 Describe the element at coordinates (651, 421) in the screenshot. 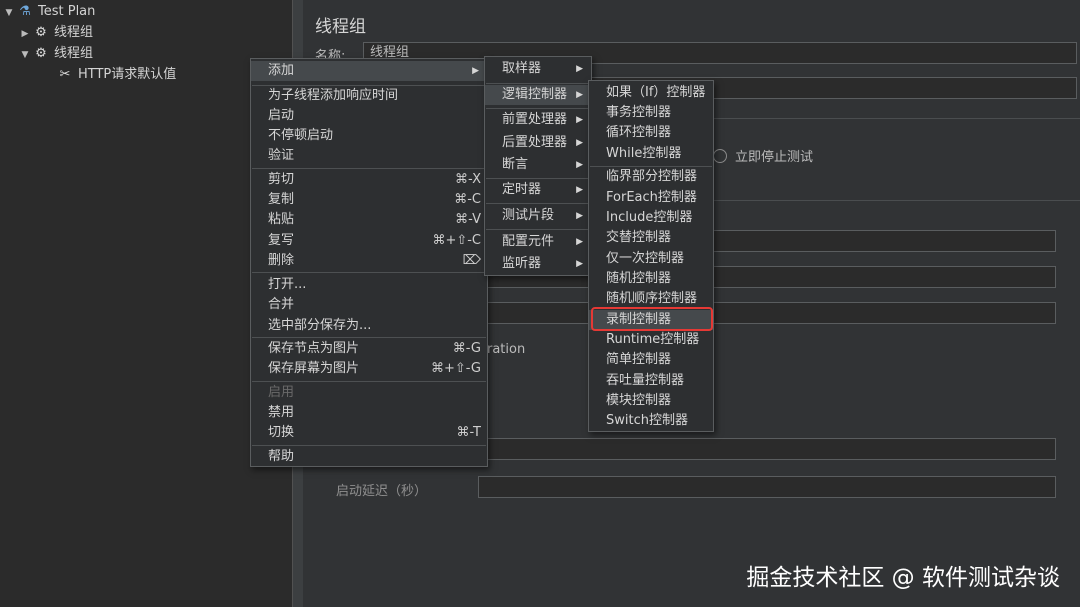

I see `menu-item-switch-controller: Switch控制器` at that location.